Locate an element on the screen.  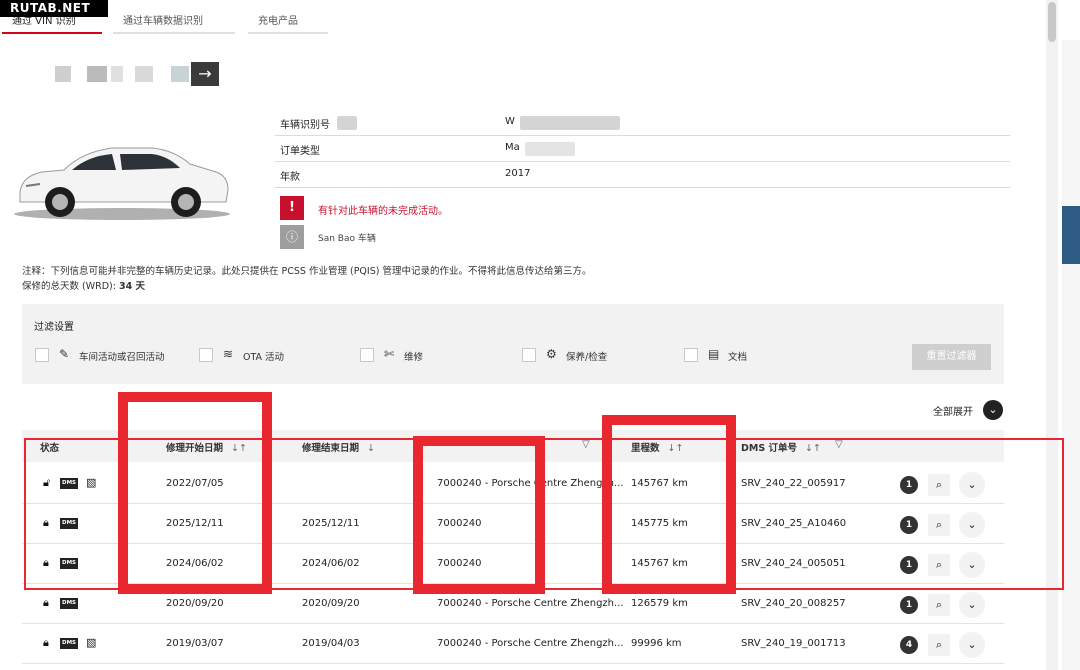
filter-label: 维修 is located at coordinates (414, 357).